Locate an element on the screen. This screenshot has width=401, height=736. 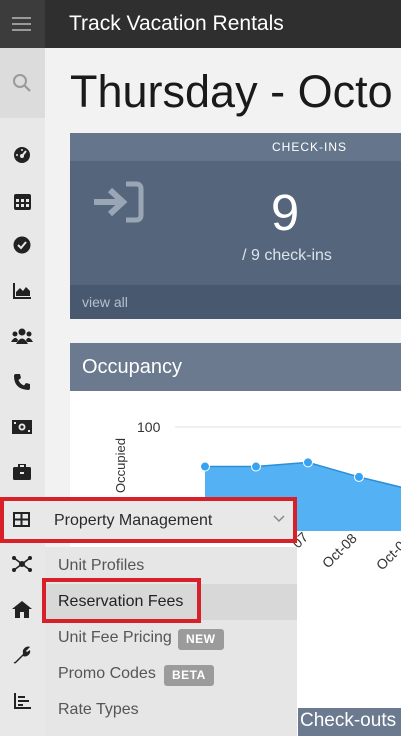
submenu-item-unit-fee-pricing: Unit Fee Pricing NEW is located at coordinates (171, 638).